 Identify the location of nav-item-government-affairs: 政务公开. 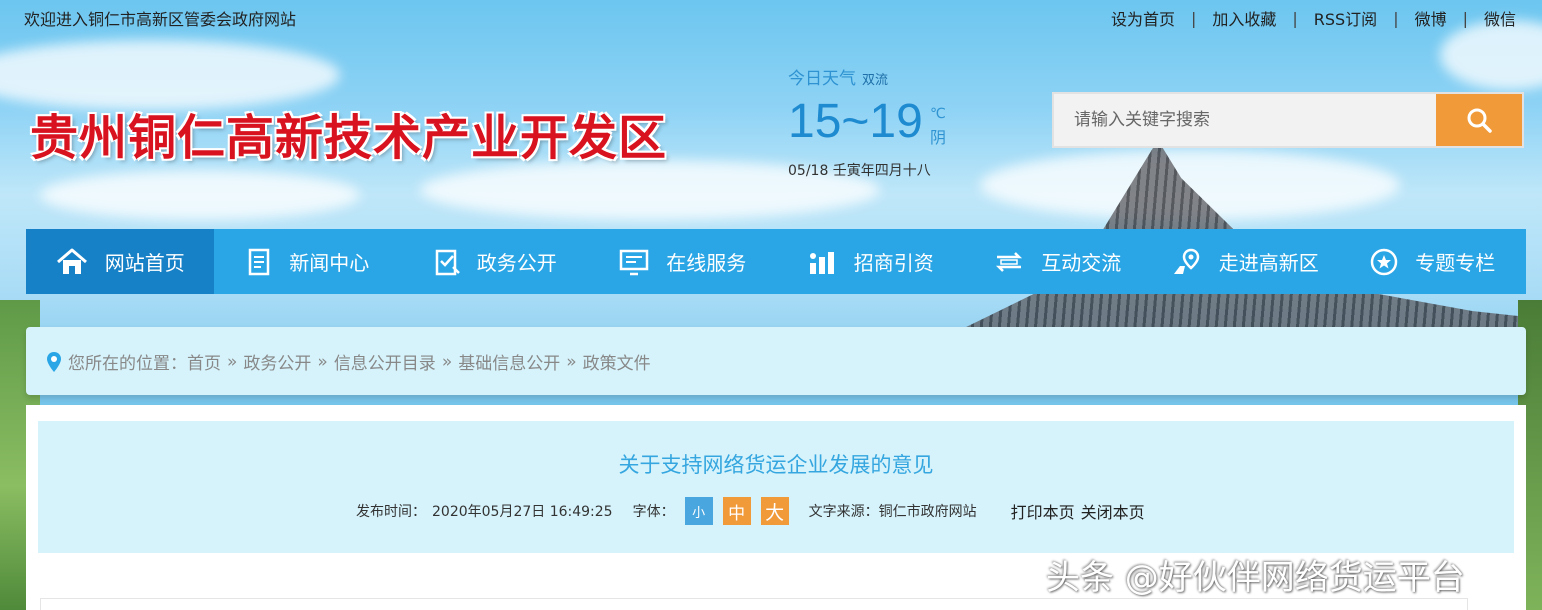
(495, 261).